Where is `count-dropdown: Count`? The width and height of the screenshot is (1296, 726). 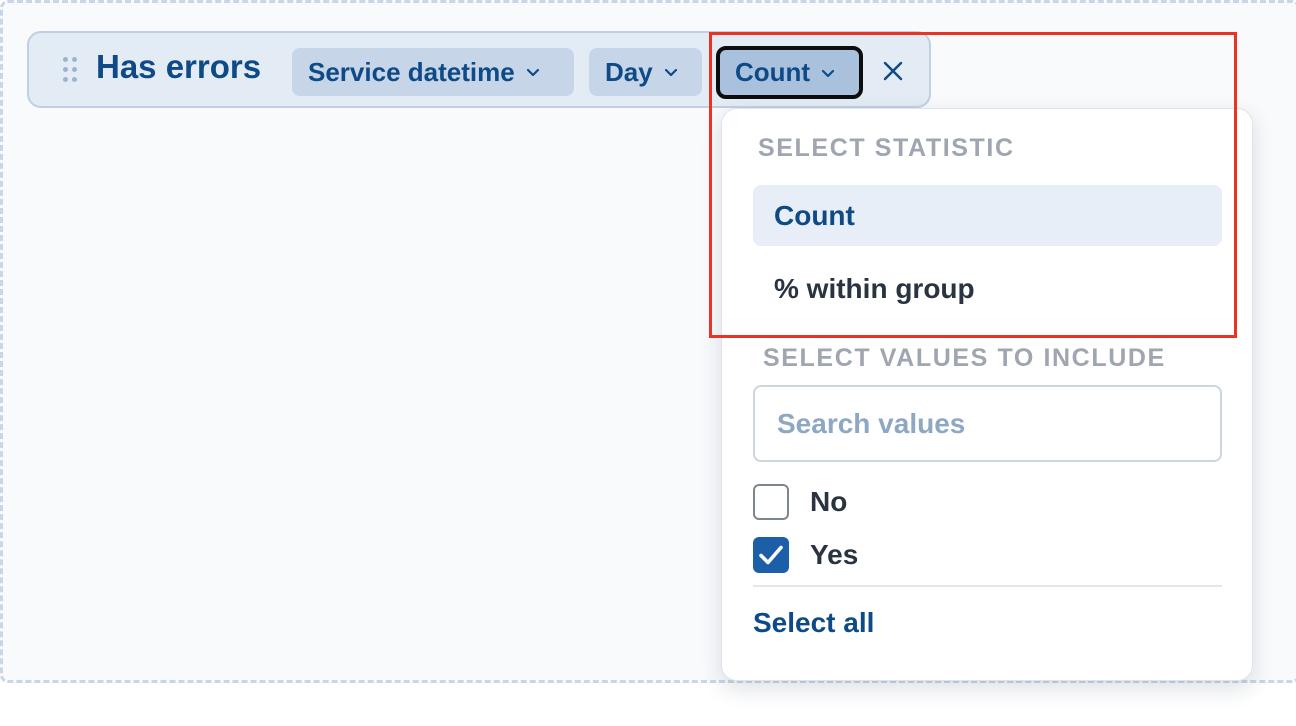 count-dropdown: Count is located at coordinates (789, 72).